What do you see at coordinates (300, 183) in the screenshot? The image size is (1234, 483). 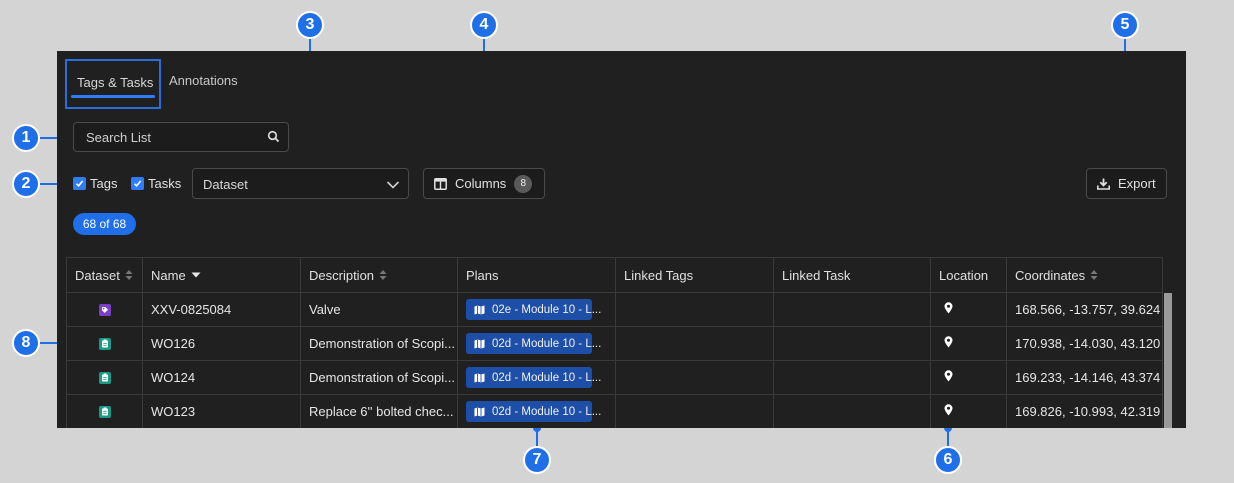 I see `dataset-select: Dataset` at bounding box center [300, 183].